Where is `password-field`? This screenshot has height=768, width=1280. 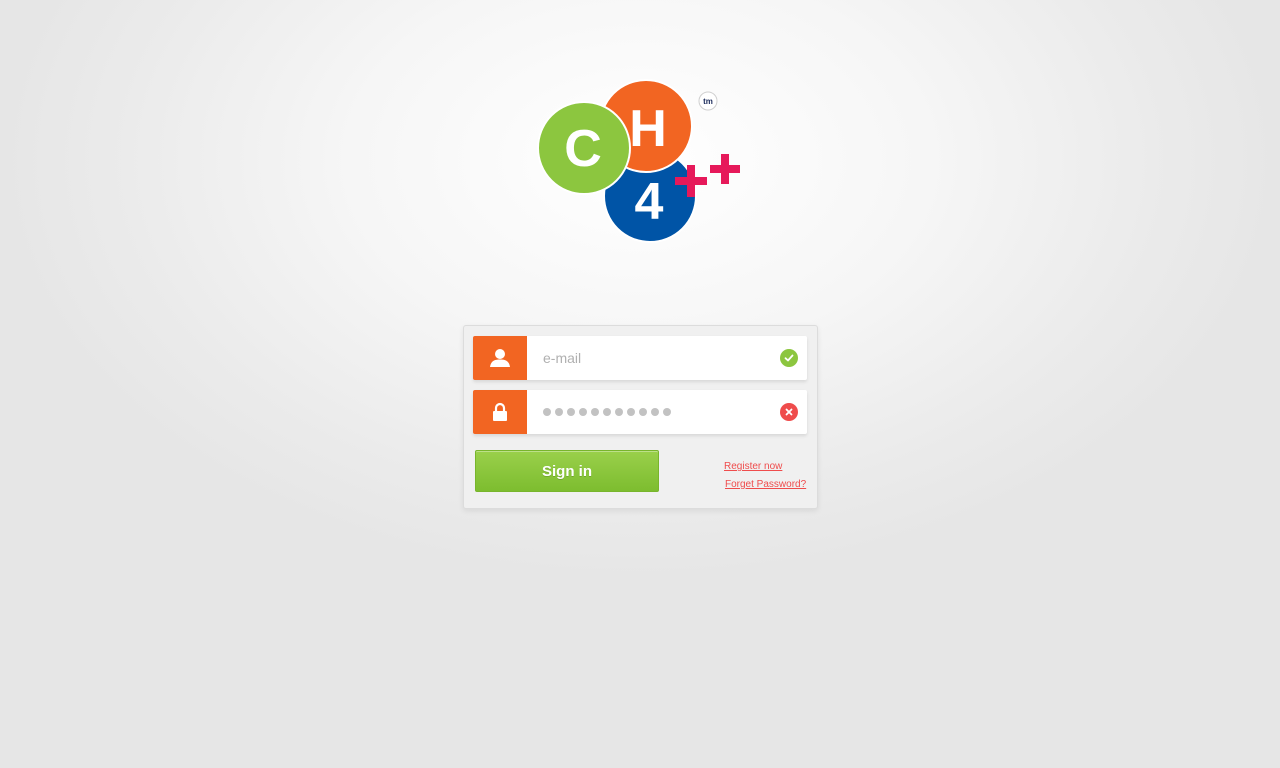 password-field is located at coordinates (640, 412).